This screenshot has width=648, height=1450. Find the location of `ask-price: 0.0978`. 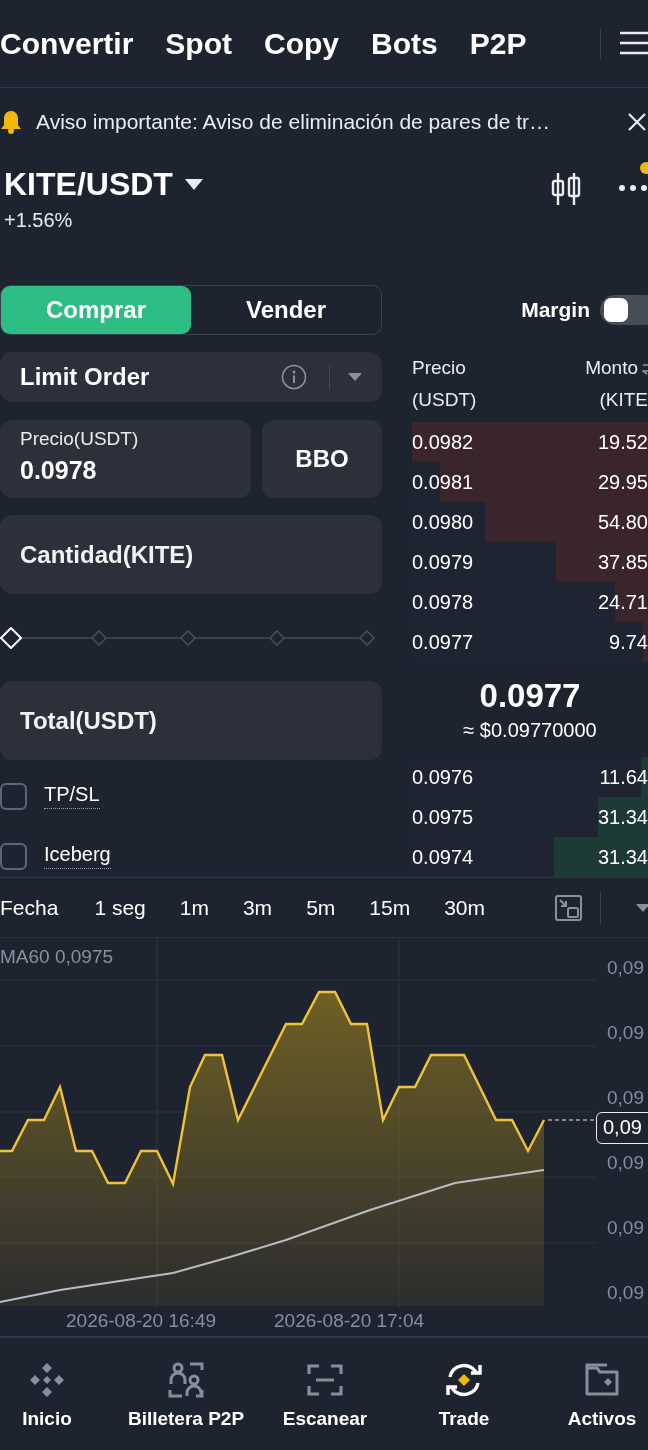

ask-price: 0.0978 is located at coordinates (443, 602).